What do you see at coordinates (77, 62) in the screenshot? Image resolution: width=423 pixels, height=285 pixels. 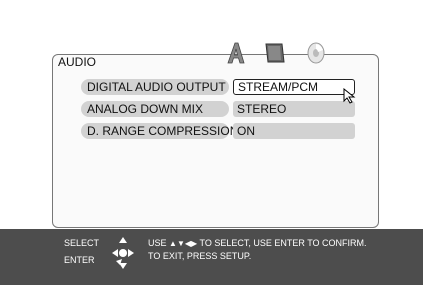 I see `panel-title: AUDIO` at bounding box center [77, 62].